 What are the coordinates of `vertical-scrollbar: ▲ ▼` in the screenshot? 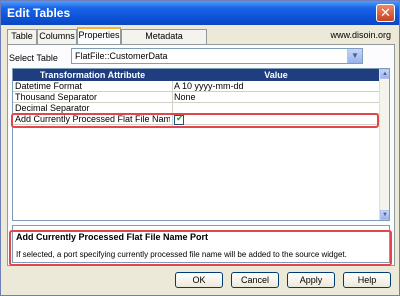 It's located at (384, 144).